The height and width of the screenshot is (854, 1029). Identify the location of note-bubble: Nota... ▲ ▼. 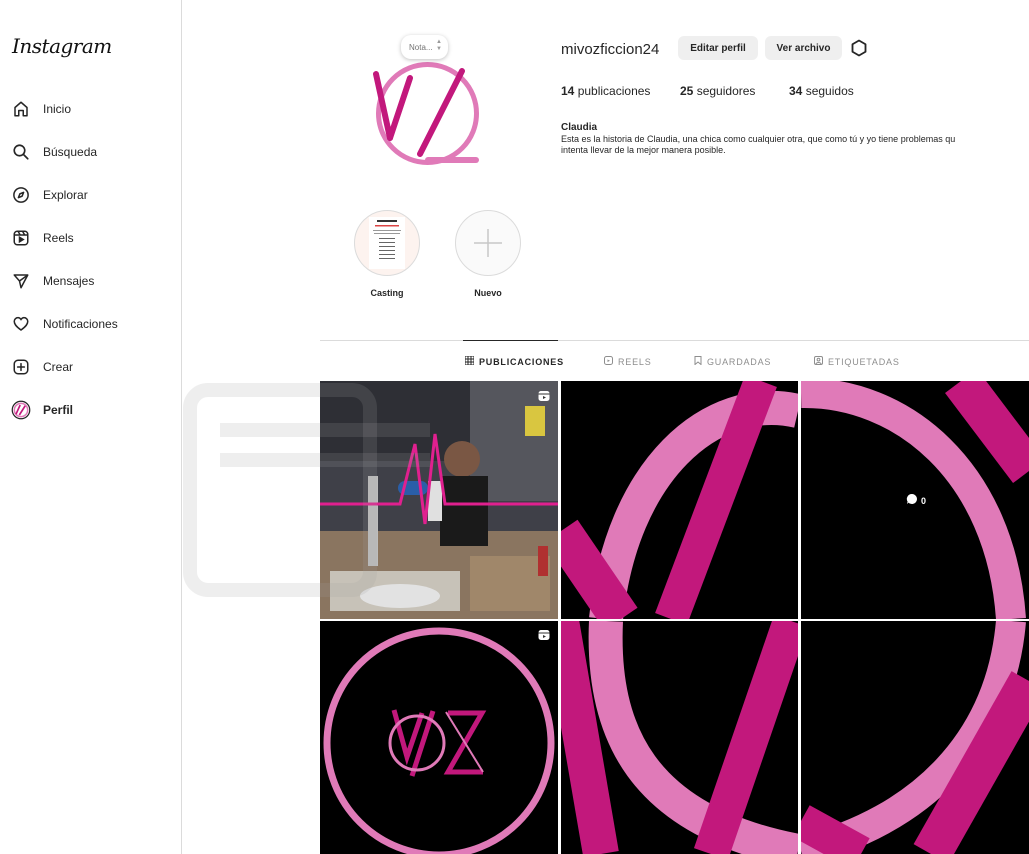
(424, 47).